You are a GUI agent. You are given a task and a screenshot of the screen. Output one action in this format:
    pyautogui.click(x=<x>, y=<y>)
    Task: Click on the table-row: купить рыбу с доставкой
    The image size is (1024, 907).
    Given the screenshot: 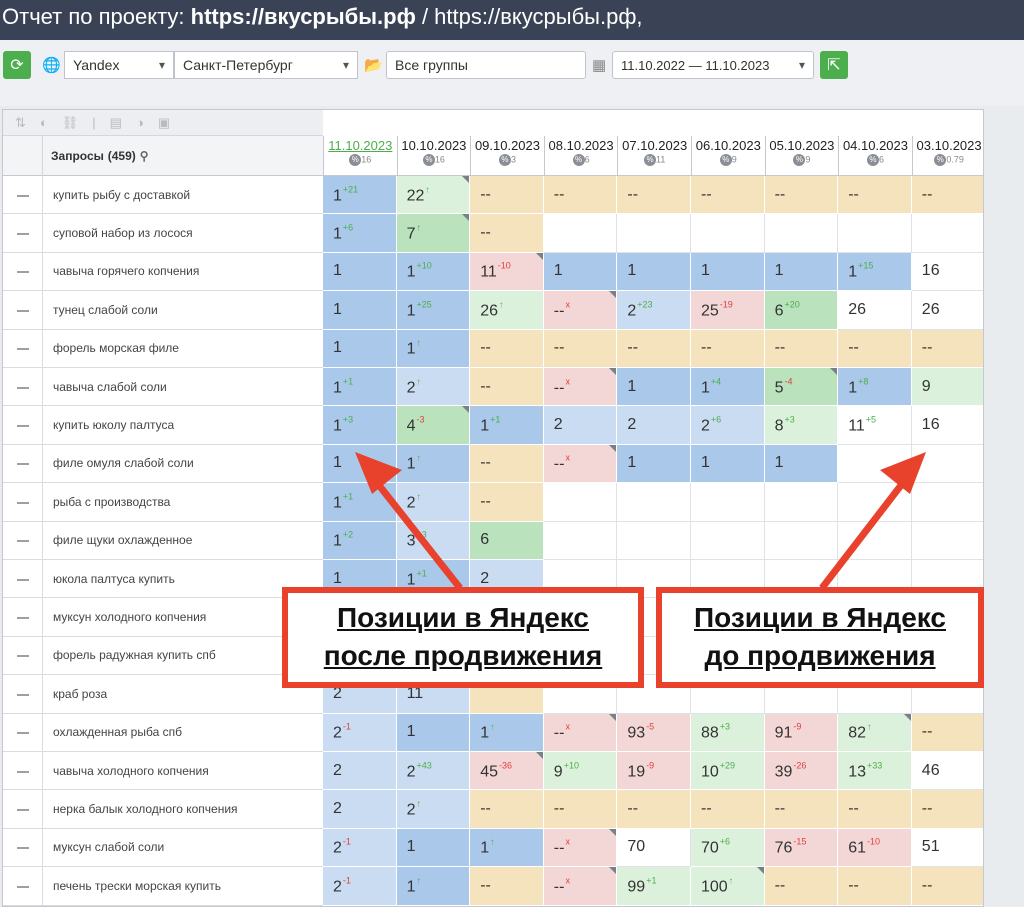 What is the action you would take?
    pyautogui.click(x=163, y=195)
    